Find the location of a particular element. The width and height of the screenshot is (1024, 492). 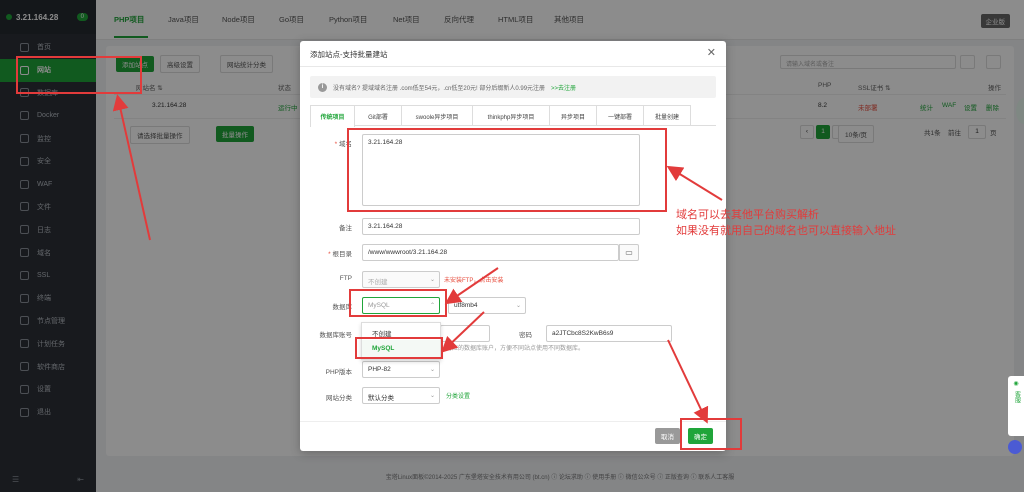

highlight-domain-field is located at coordinates (507, 170).